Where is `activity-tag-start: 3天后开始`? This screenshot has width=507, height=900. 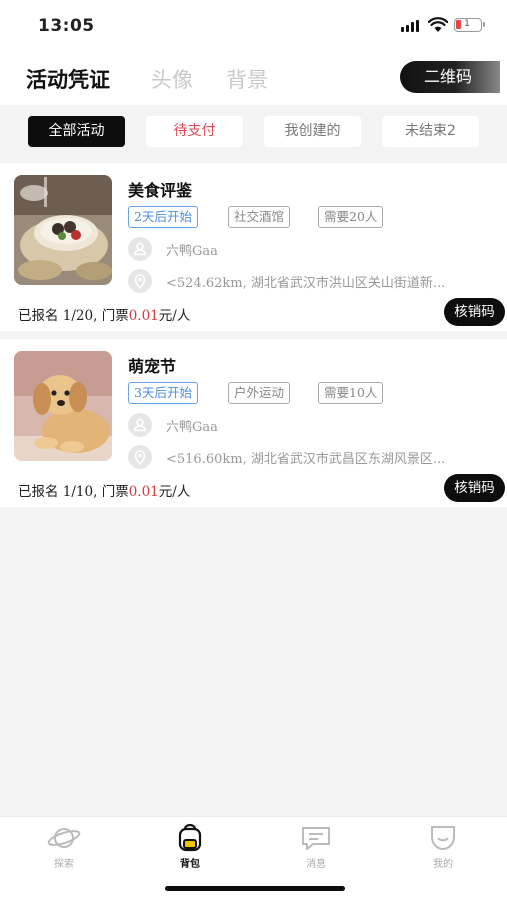 activity-tag-start: 3天后开始 is located at coordinates (163, 393).